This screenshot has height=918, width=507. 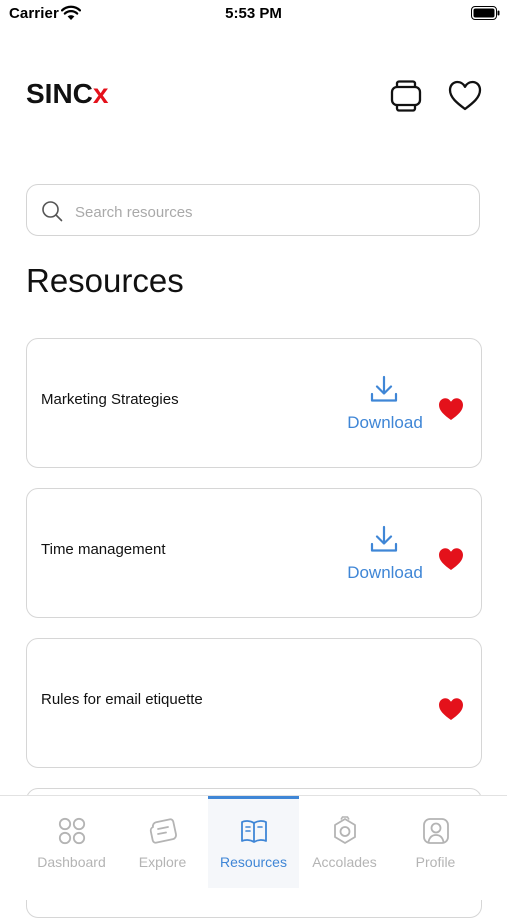 I want to click on tab-explore: Explore, so click(x=162, y=842).